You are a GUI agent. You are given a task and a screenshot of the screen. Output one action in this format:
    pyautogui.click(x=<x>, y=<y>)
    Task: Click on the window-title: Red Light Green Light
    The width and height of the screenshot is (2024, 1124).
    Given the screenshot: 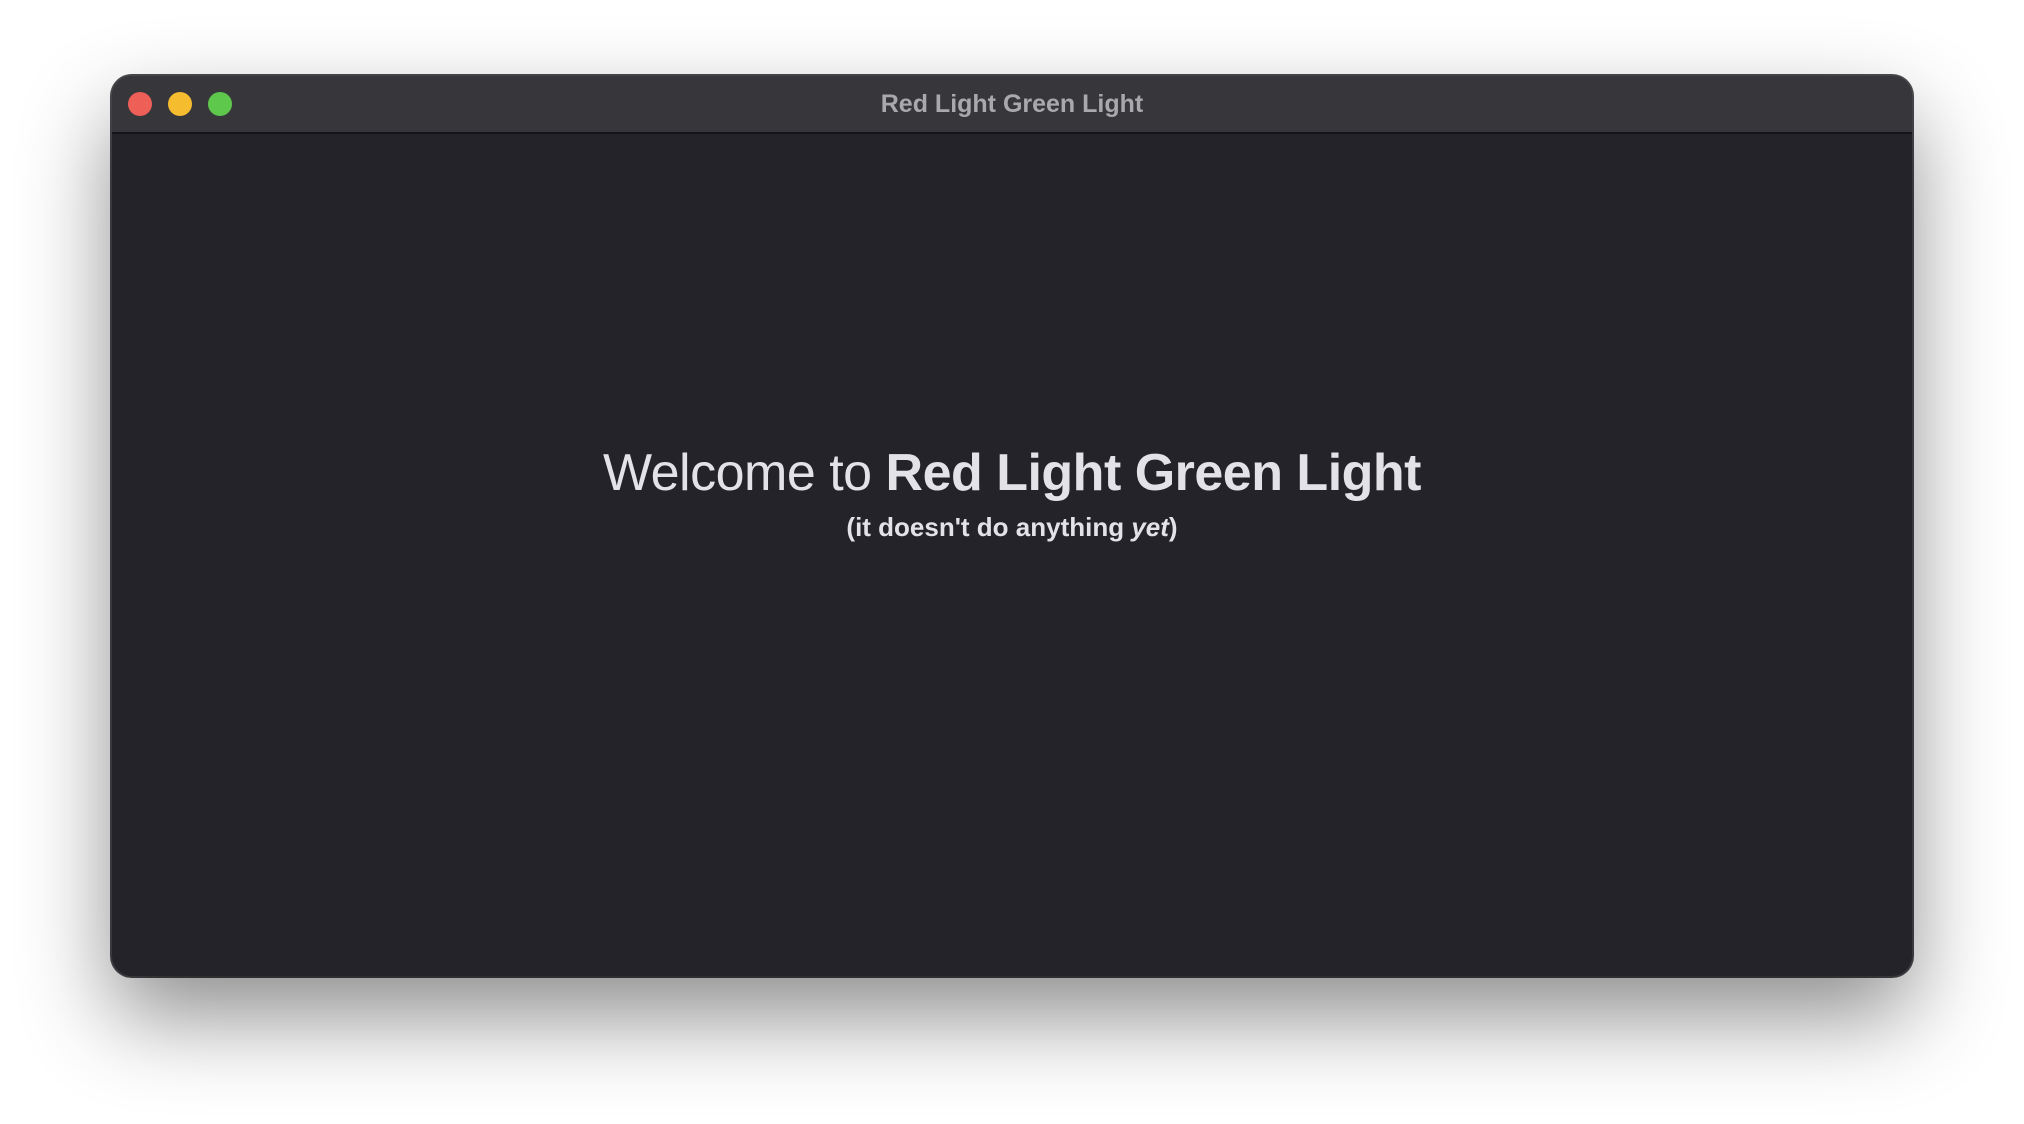 What is the action you would take?
    pyautogui.click(x=1012, y=104)
    